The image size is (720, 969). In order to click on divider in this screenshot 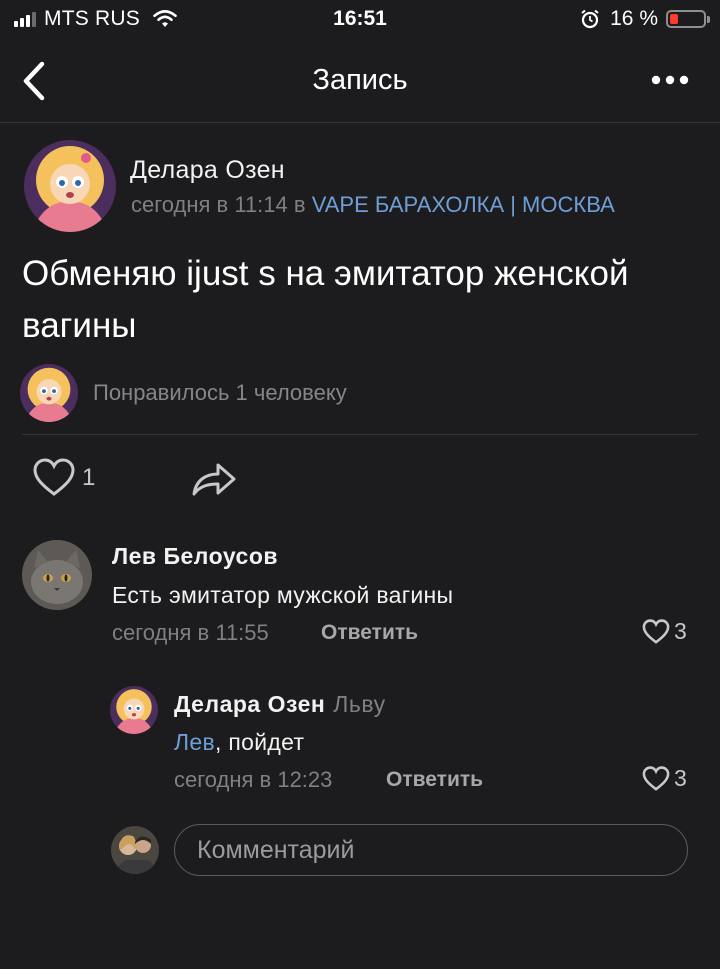, I will do `click(360, 434)`.